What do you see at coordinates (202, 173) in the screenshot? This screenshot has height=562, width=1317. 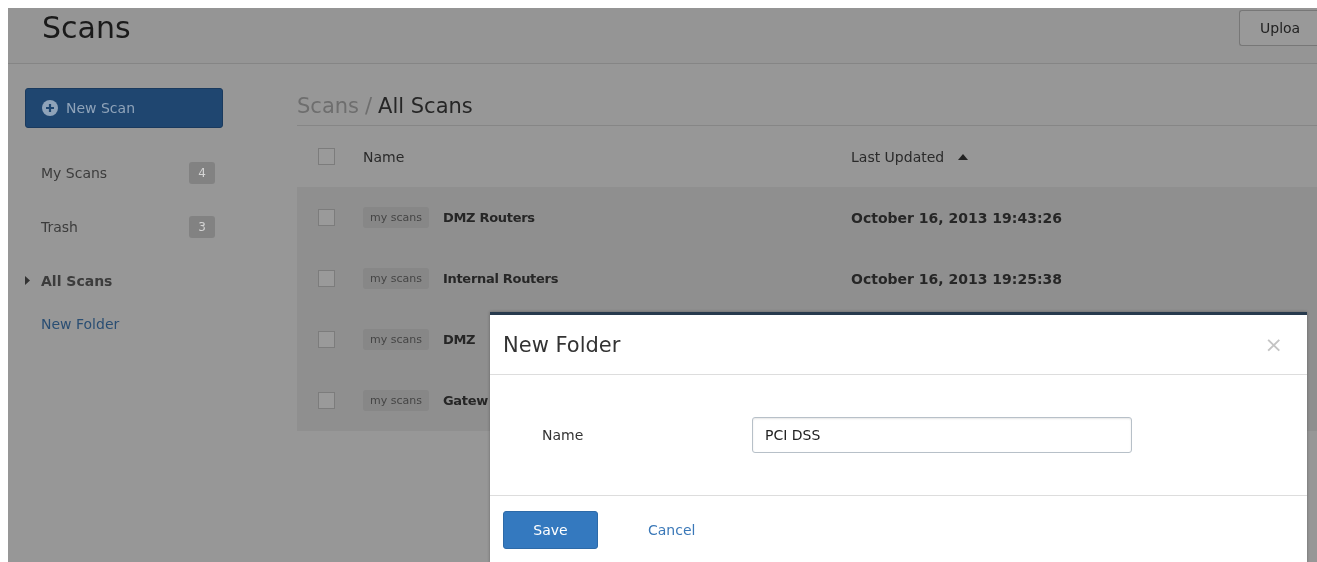 I see `count-badge: 4` at bounding box center [202, 173].